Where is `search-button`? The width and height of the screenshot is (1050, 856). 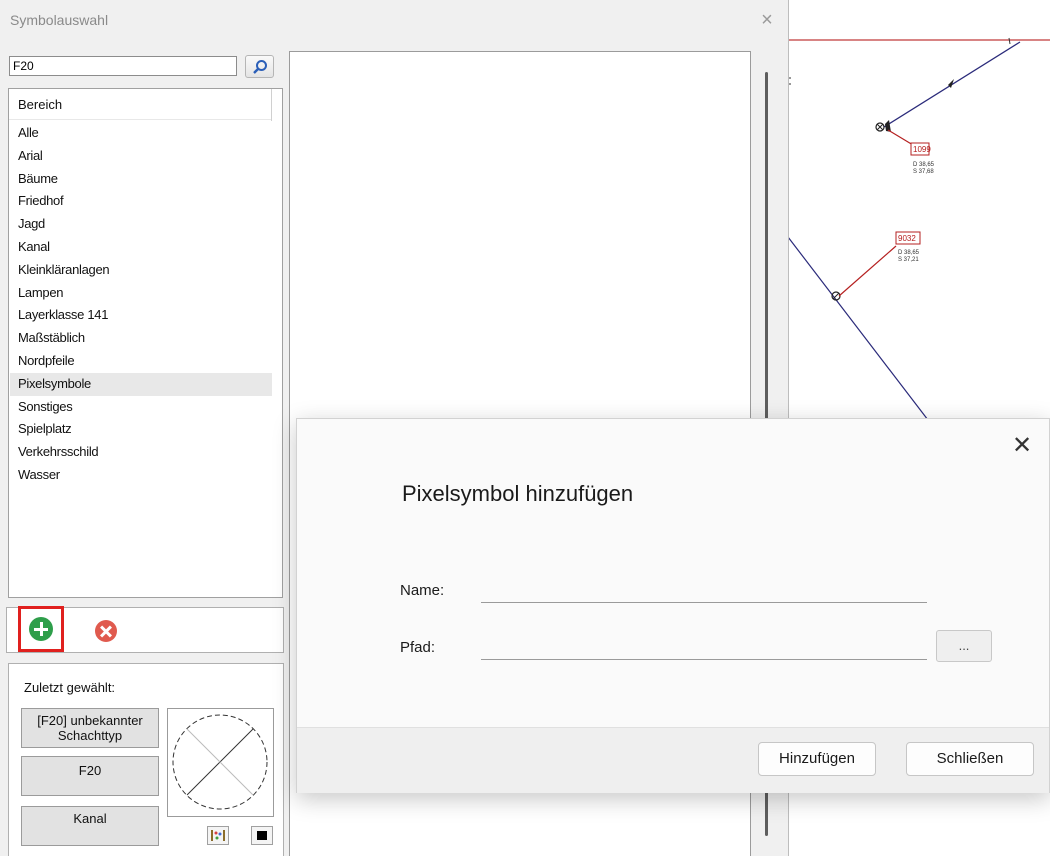 search-button is located at coordinates (259, 66).